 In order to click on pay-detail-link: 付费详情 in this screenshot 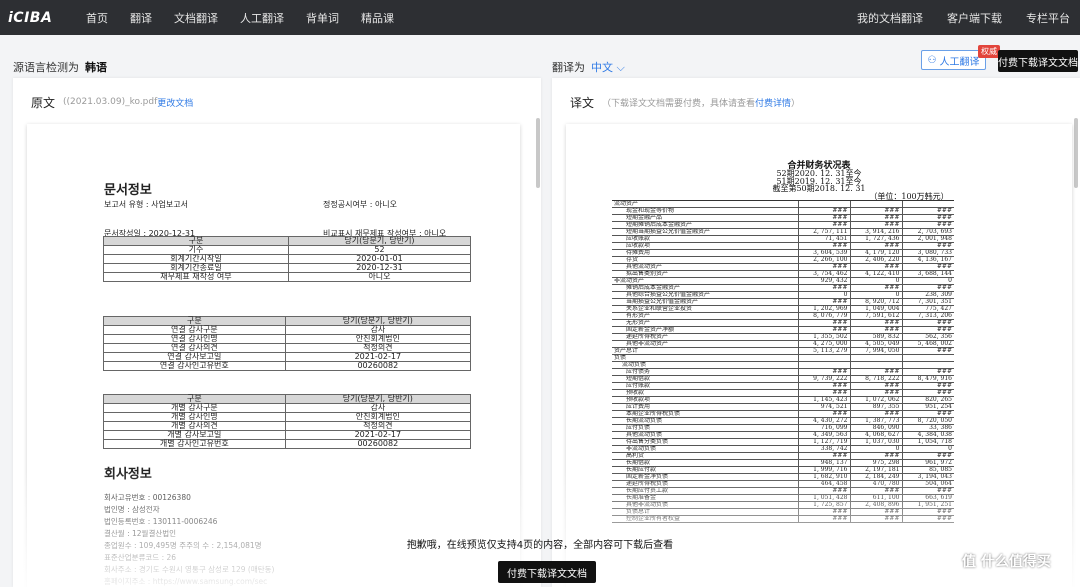, I will do `click(773, 102)`.